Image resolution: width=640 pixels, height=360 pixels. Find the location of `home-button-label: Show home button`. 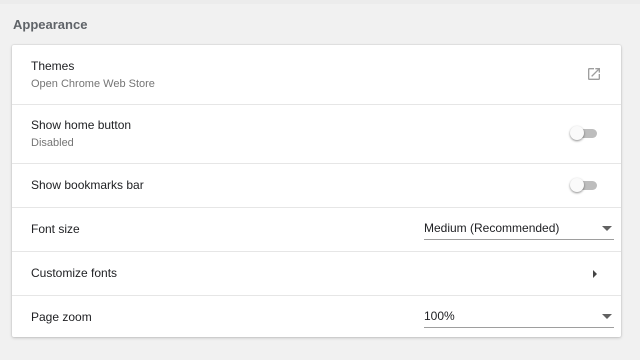

home-button-label: Show home button is located at coordinates (81, 125).